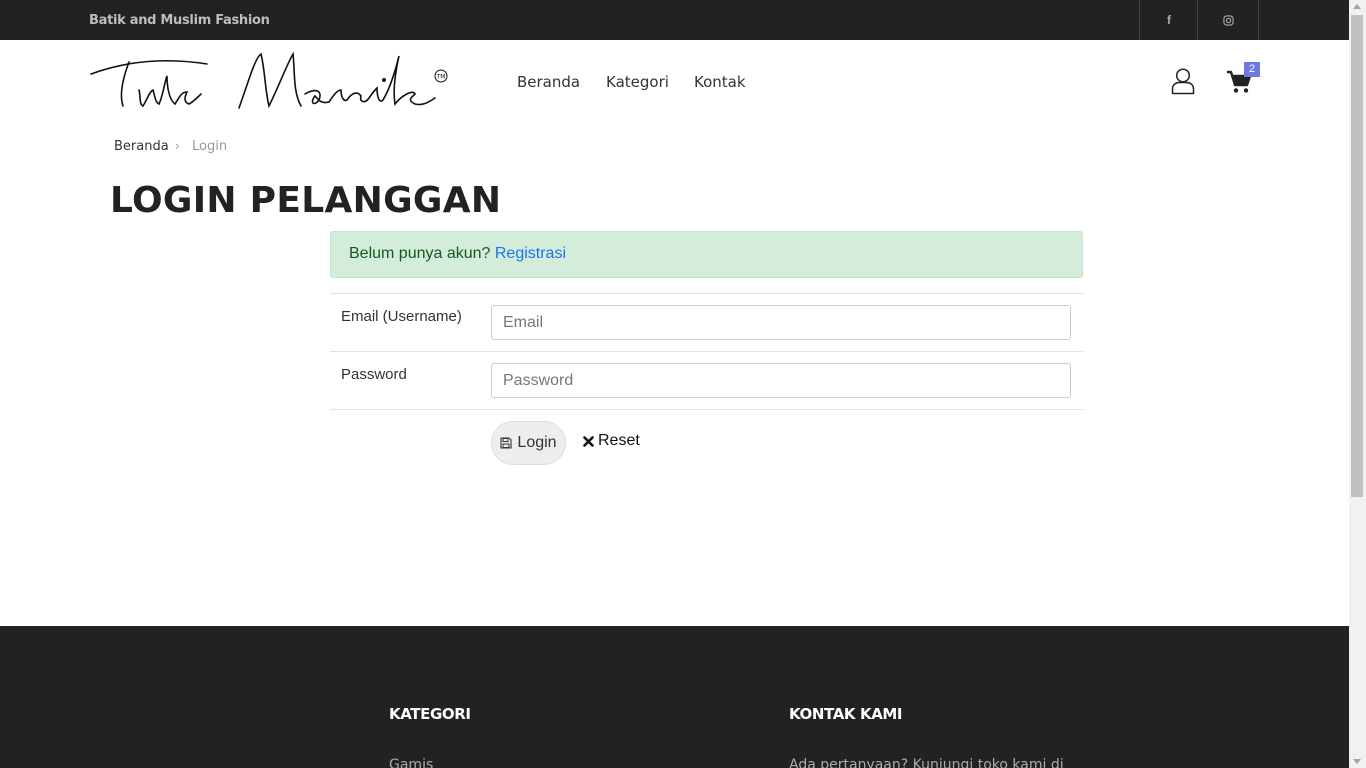  What do you see at coordinates (141, 146) in the screenshot?
I see `breadcrumb-home: Beranda` at bounding box center [141, 146].